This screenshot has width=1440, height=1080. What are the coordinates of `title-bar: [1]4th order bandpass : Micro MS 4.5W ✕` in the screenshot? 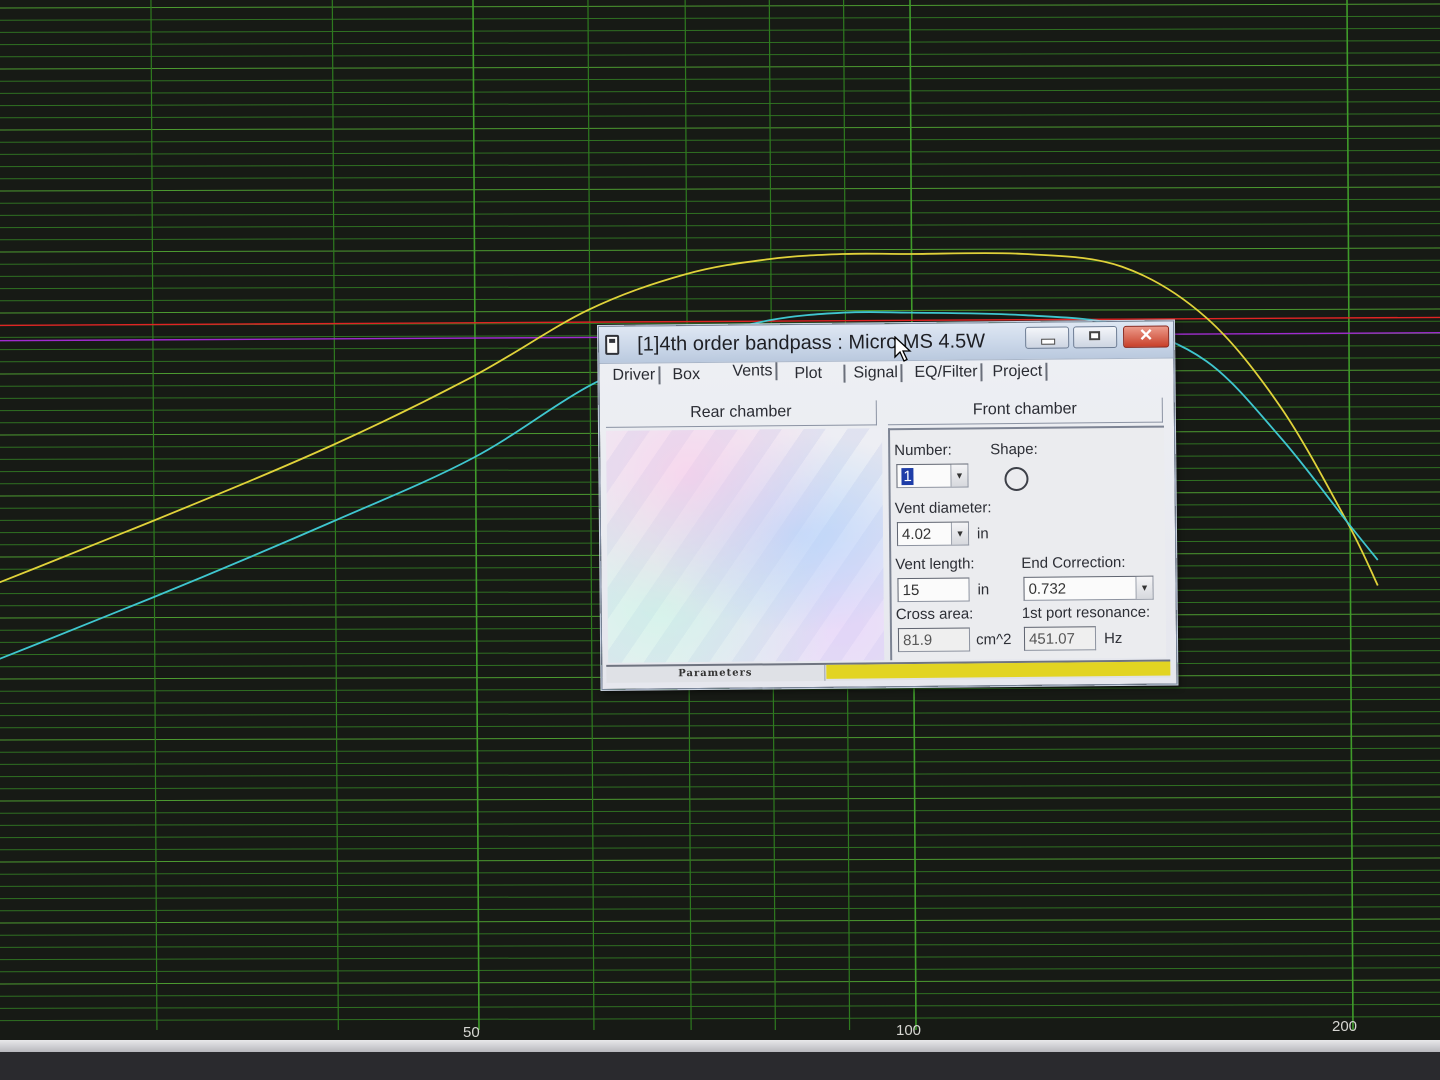 It's located at (886, 342).